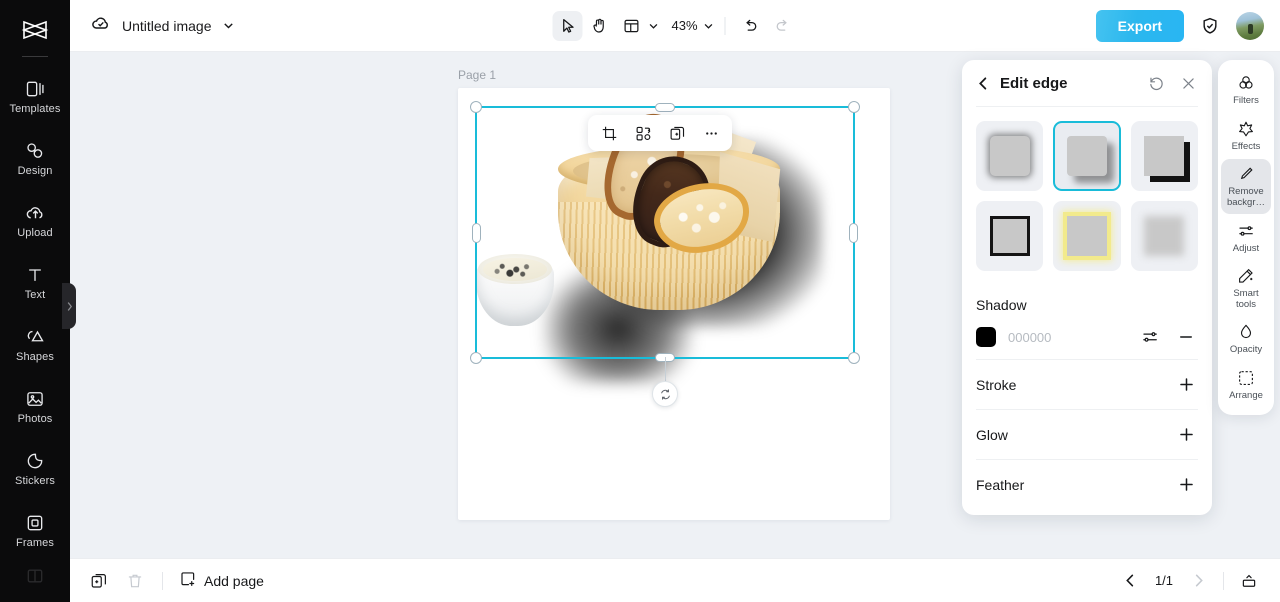 The image size is (1280, 602). I want to click on sidebar-item-shapes: Shapes, so click(35, 344).